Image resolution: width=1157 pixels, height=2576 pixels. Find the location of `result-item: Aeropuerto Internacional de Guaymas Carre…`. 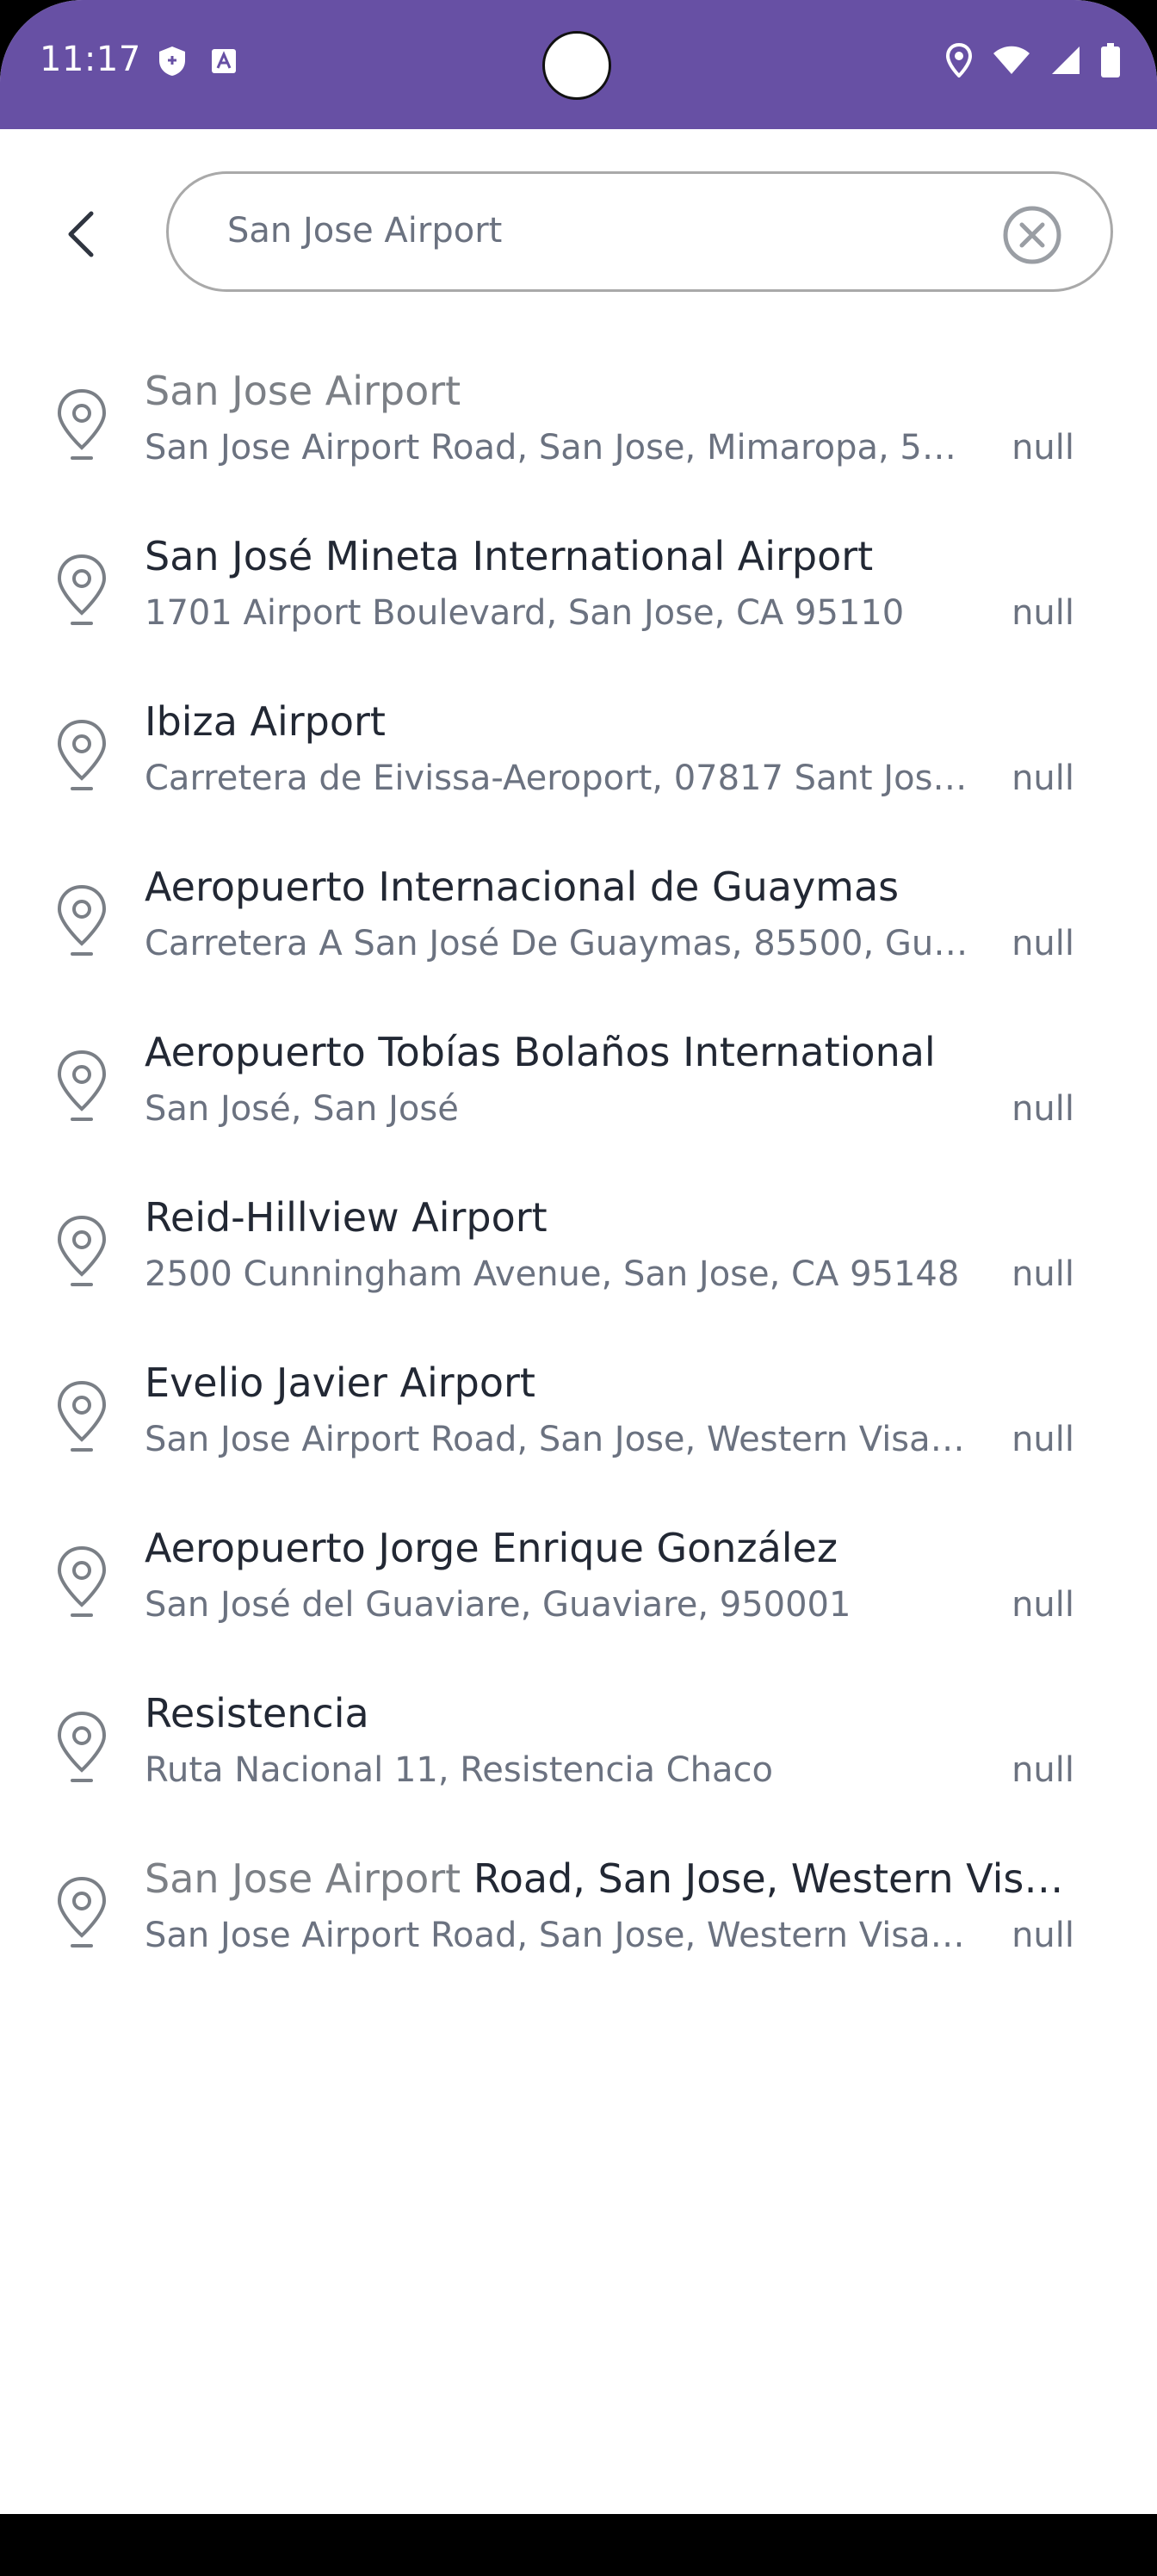

result-item: Aeropuerto Internacional de Guaymas Carre… is located at coordinates (579, 923).